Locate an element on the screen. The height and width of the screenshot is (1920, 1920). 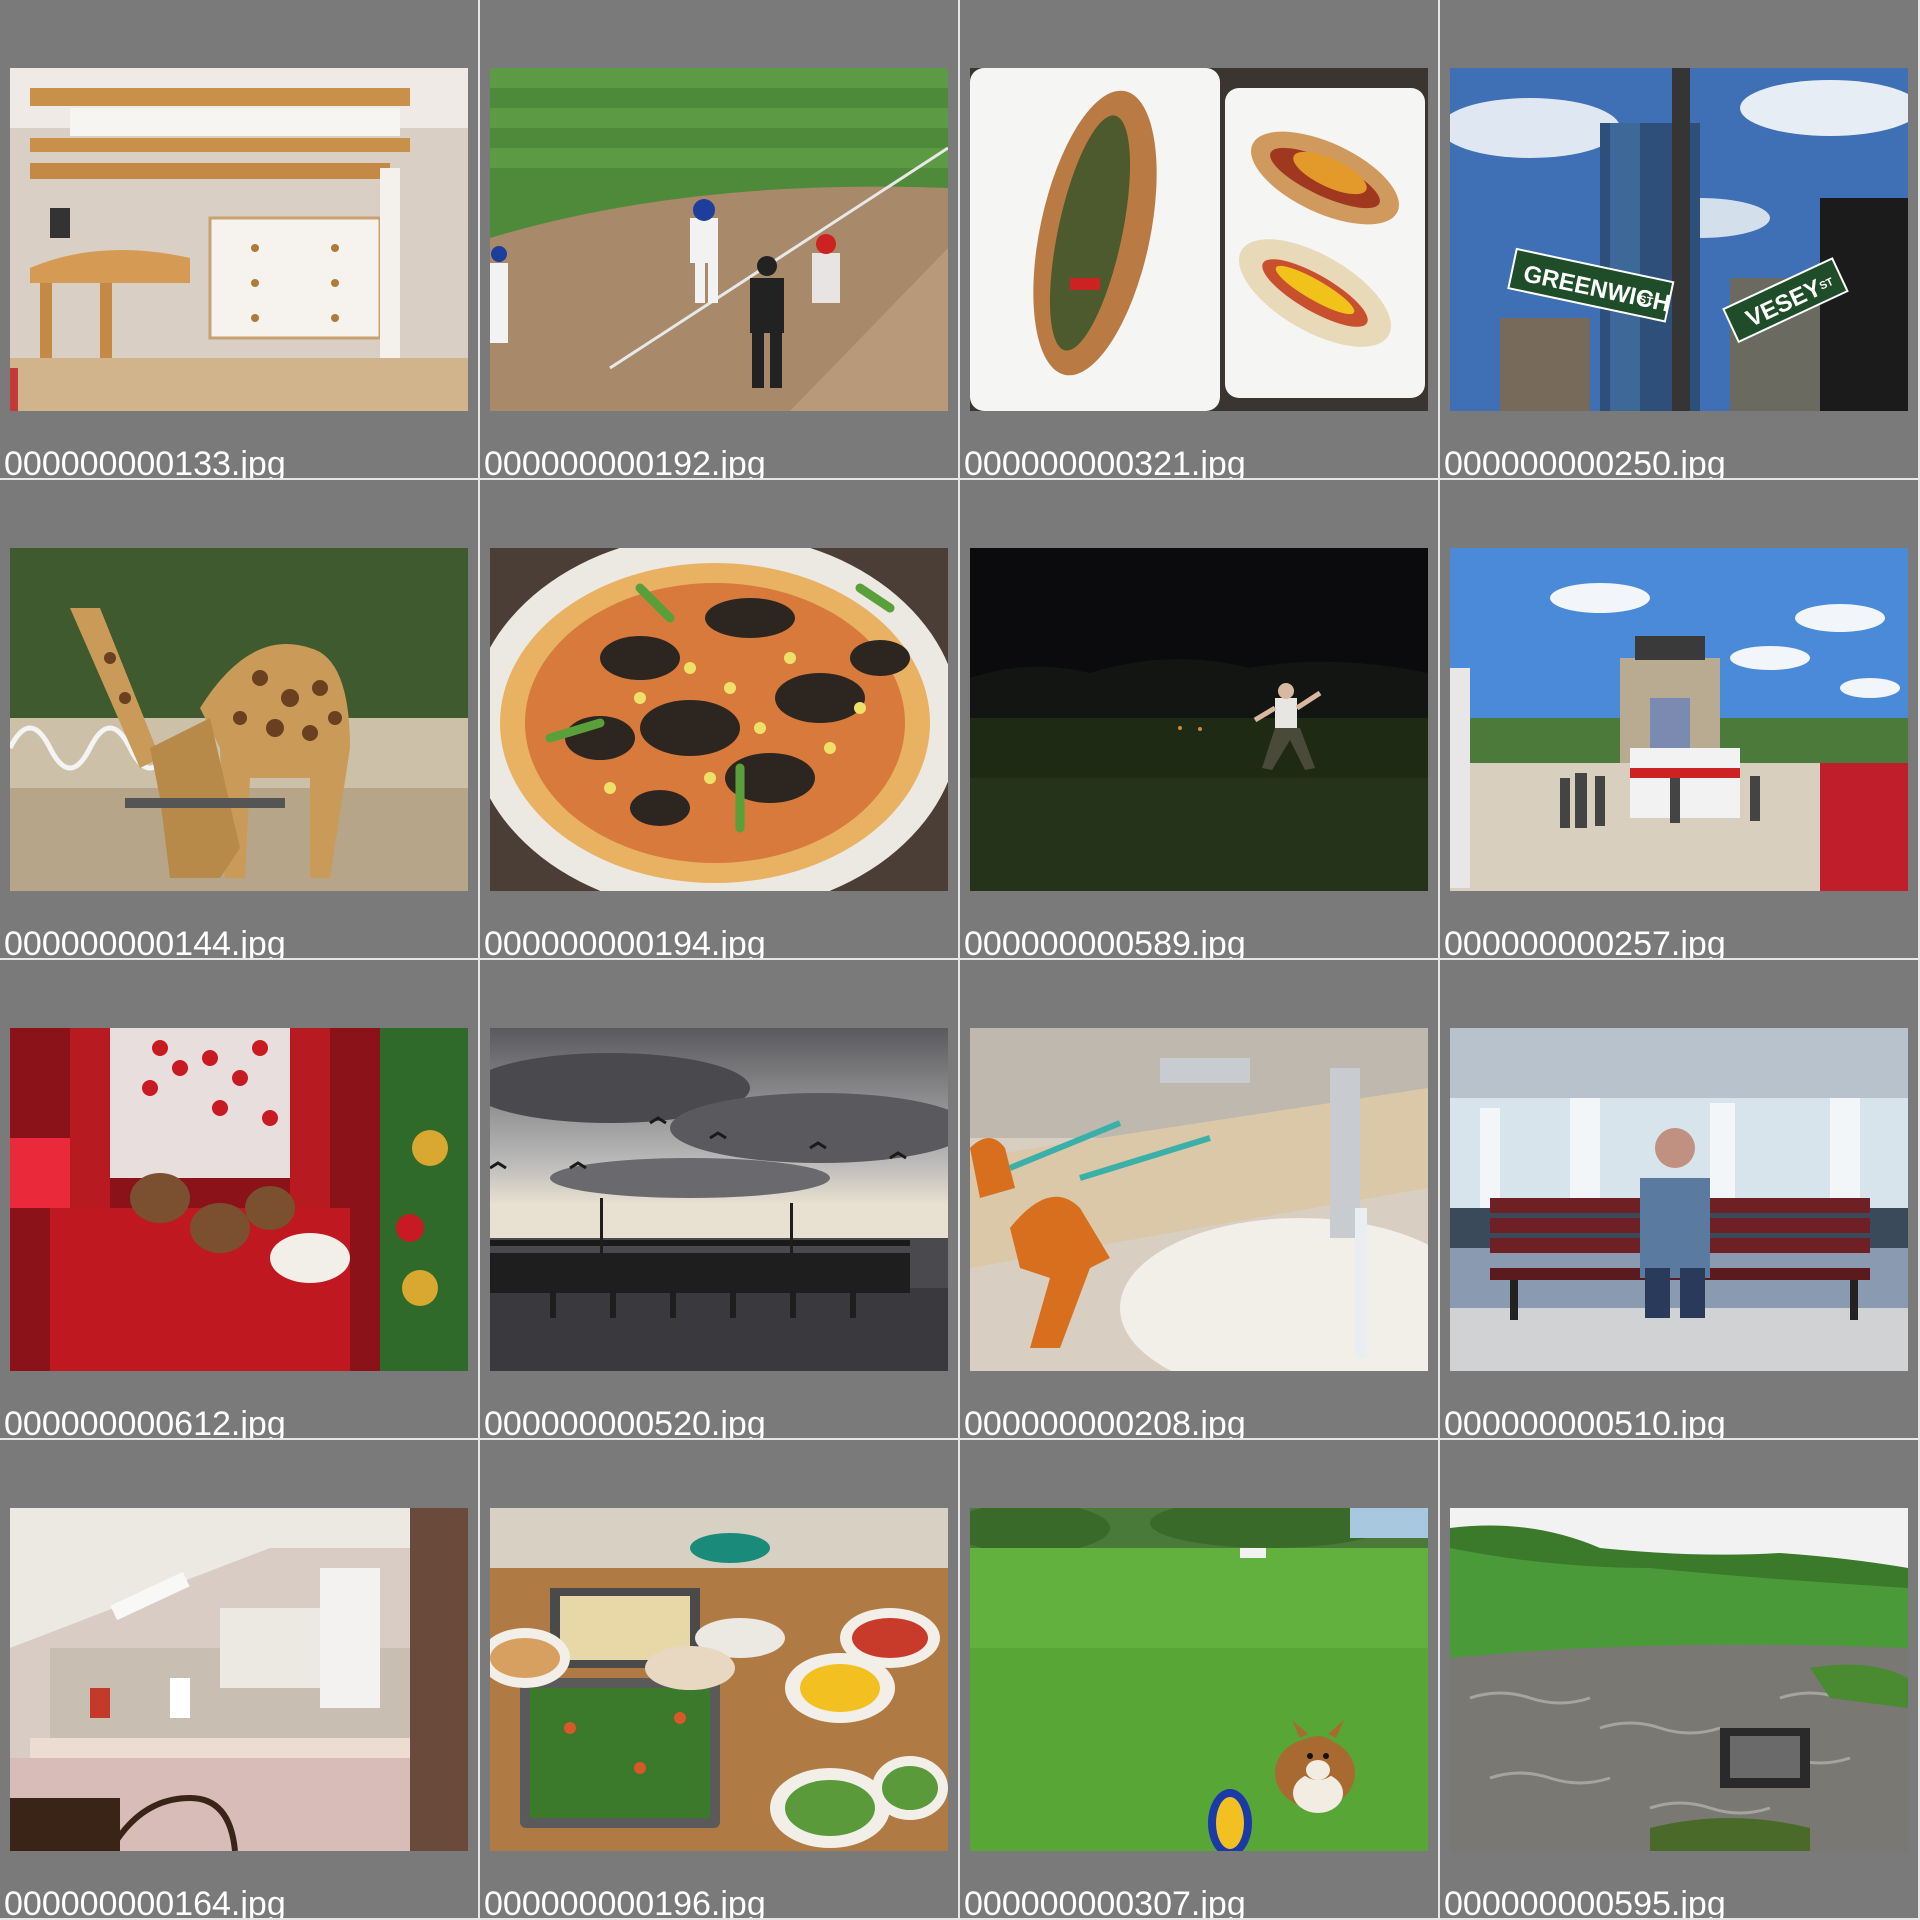
photo-hot-dogs is located at coordinates (1199, 239).